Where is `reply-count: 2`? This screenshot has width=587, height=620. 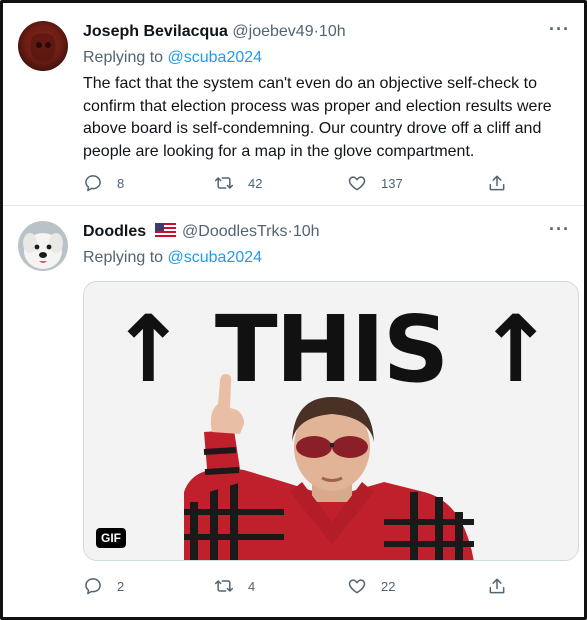
reply-count: 2 is located at coordinates (121, 586).